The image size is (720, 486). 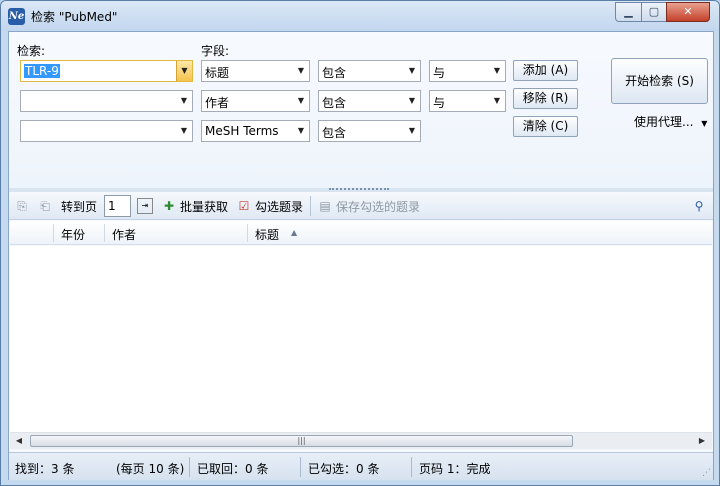 I want to click on bool-select-1-value: 与, so click(x=439, y=73).